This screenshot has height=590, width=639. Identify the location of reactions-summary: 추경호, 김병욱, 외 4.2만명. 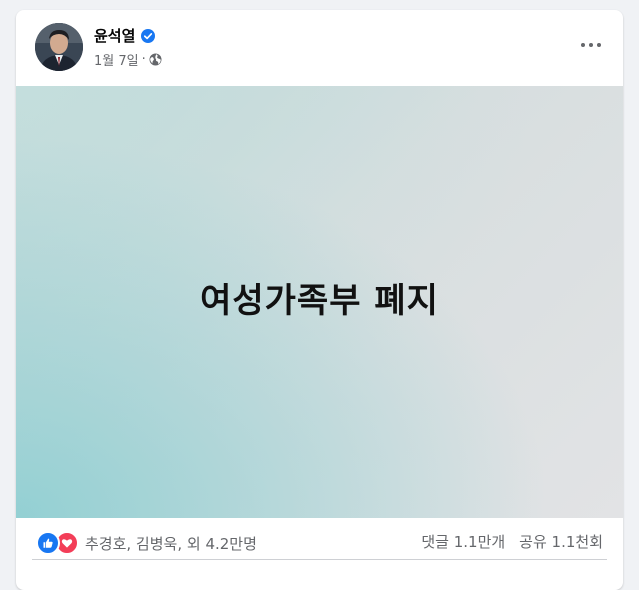
(146, 543).